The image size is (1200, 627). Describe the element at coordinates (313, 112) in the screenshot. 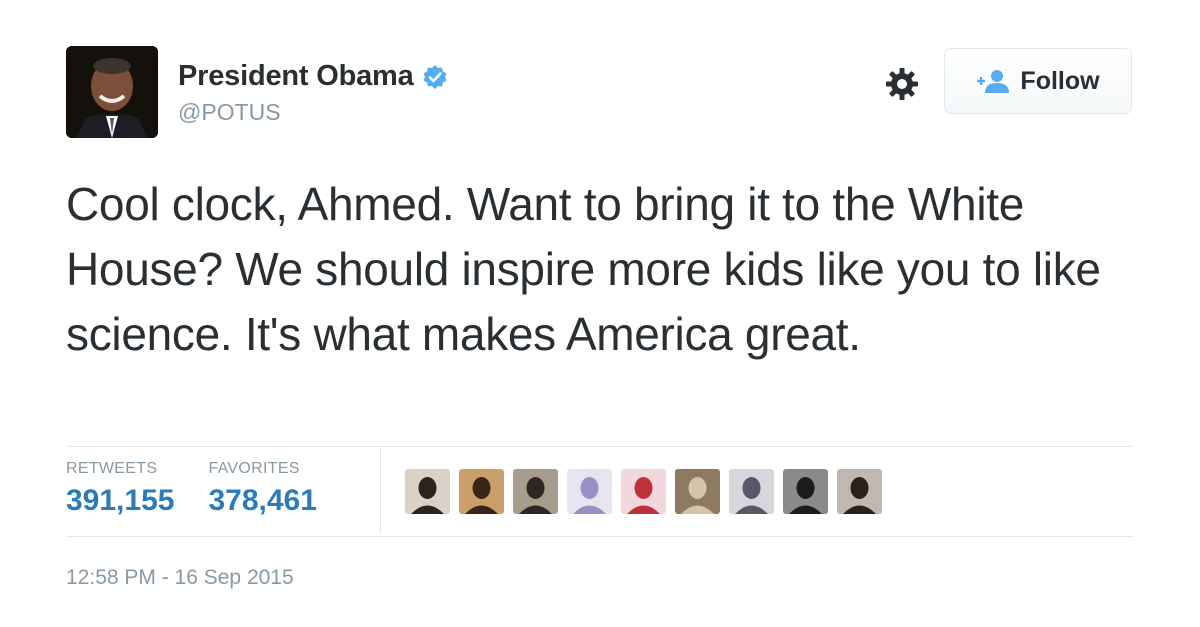

I see `user-handle: @POTUS` at that location.